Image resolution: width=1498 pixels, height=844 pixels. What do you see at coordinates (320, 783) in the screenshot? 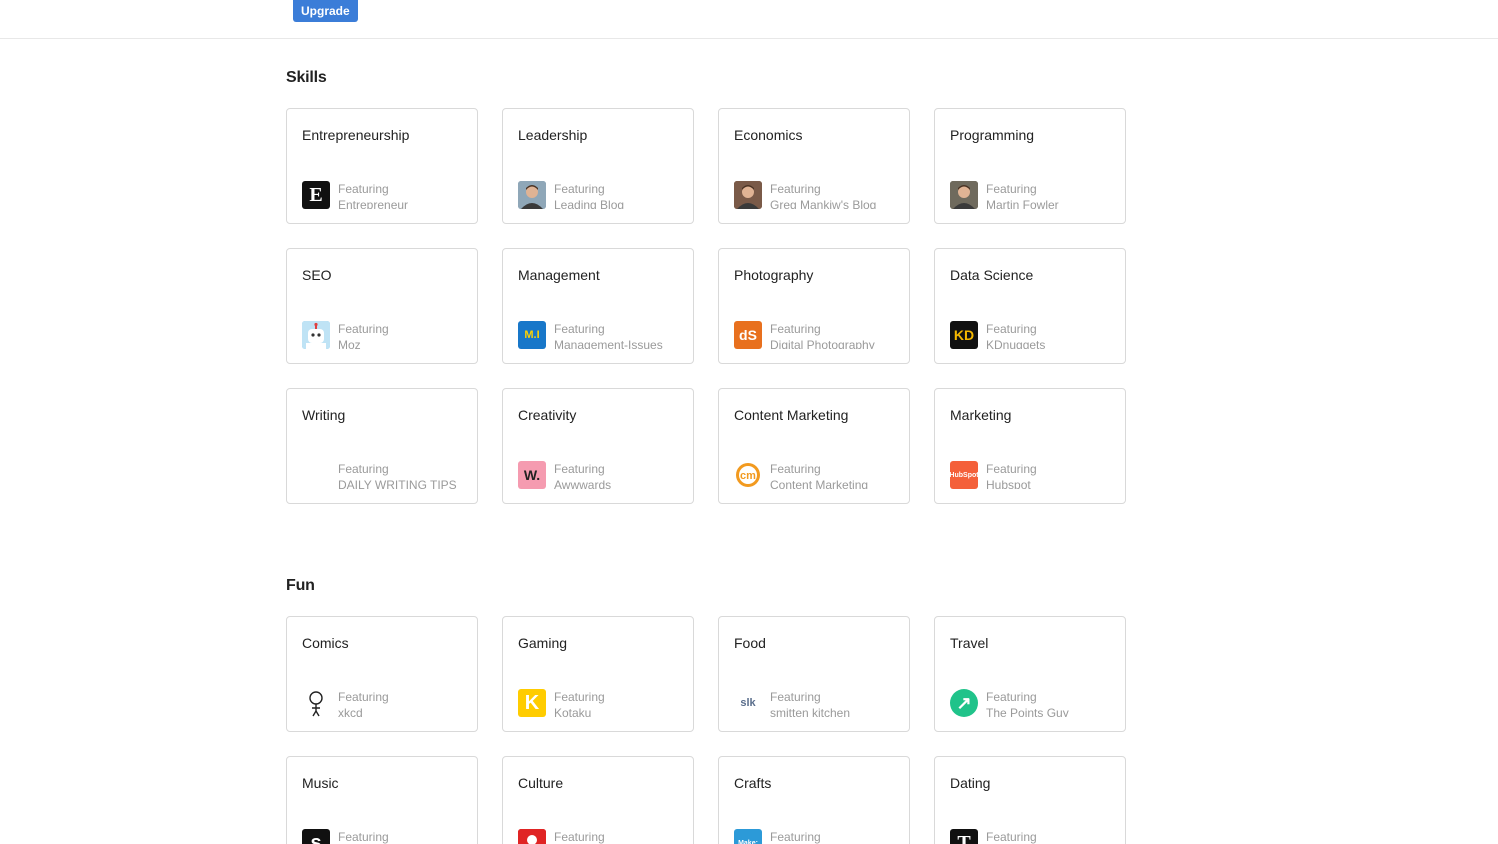
I see `card-title: Music` at bounding box center [320, 783].